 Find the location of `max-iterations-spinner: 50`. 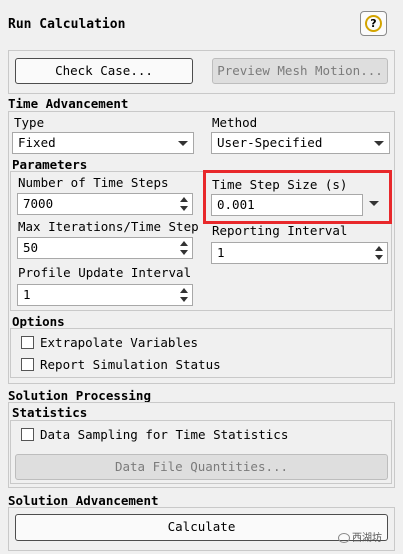

max-iterations-spinner: 50 is located at coordinates (105, 248).